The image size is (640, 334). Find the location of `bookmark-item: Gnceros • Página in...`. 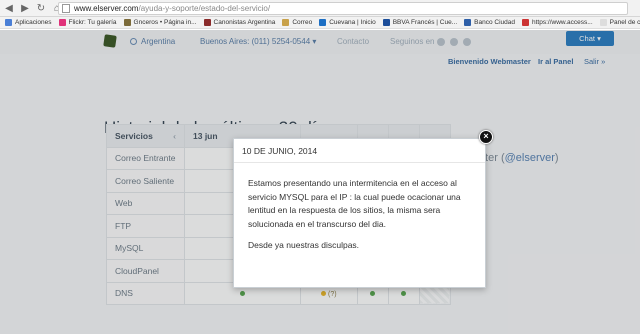

bookmark-item: Gnceros • Página in... is located at coordinates (160, 22).